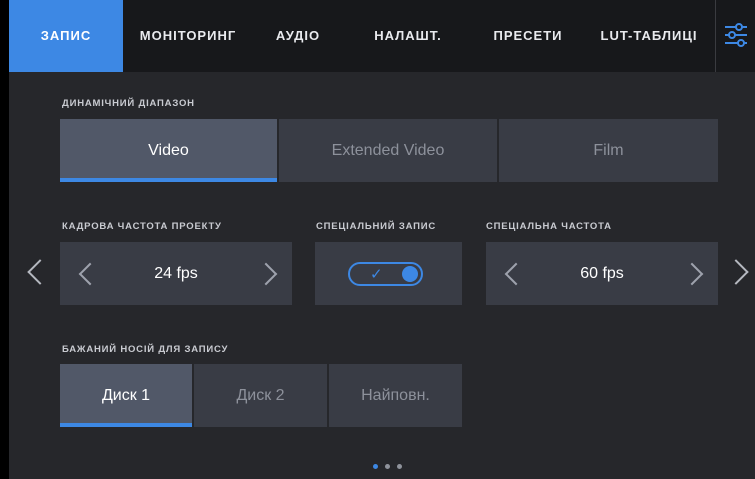 This screenshot has height=479, width=755. Describe the element at coordinates (188, 36) in the screenshot. I see `tab-monitoring: МОНІТОРИНГ` at that location.